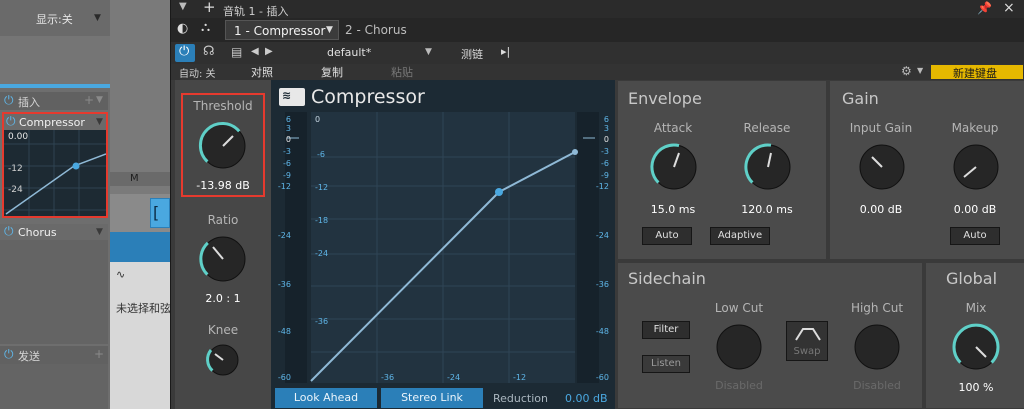 This screenshot has height=409, width=1024. I want to click on meter-tick: 6, so click(288, 119).